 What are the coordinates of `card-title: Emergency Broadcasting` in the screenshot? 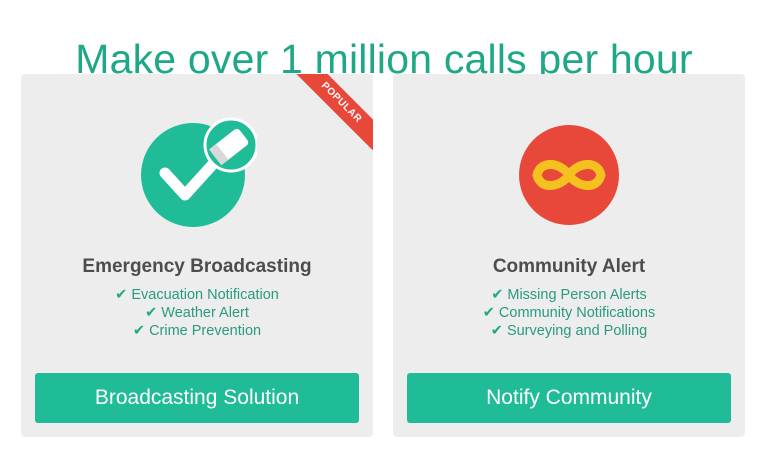 It's located at (197, 266).